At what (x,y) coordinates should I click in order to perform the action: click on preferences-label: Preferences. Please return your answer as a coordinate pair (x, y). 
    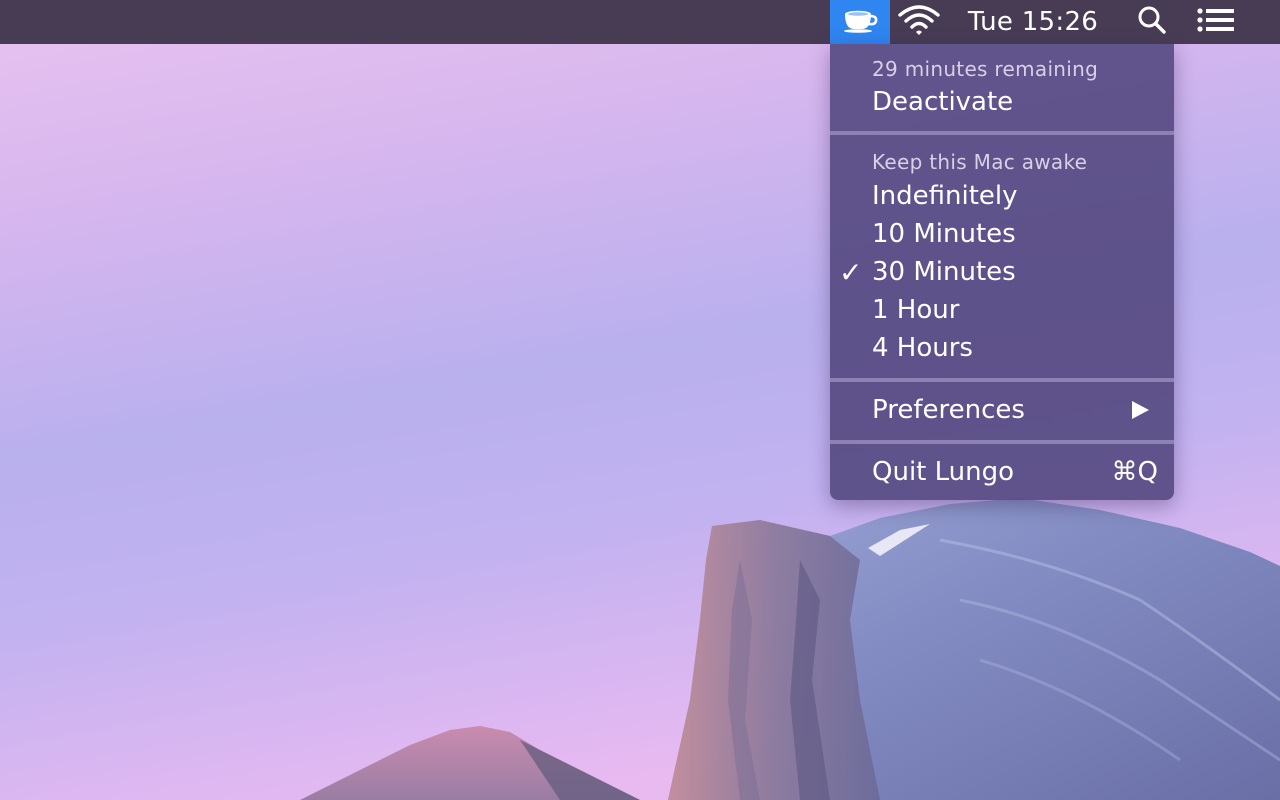
    Looking at the image, I should click on (948, 410).